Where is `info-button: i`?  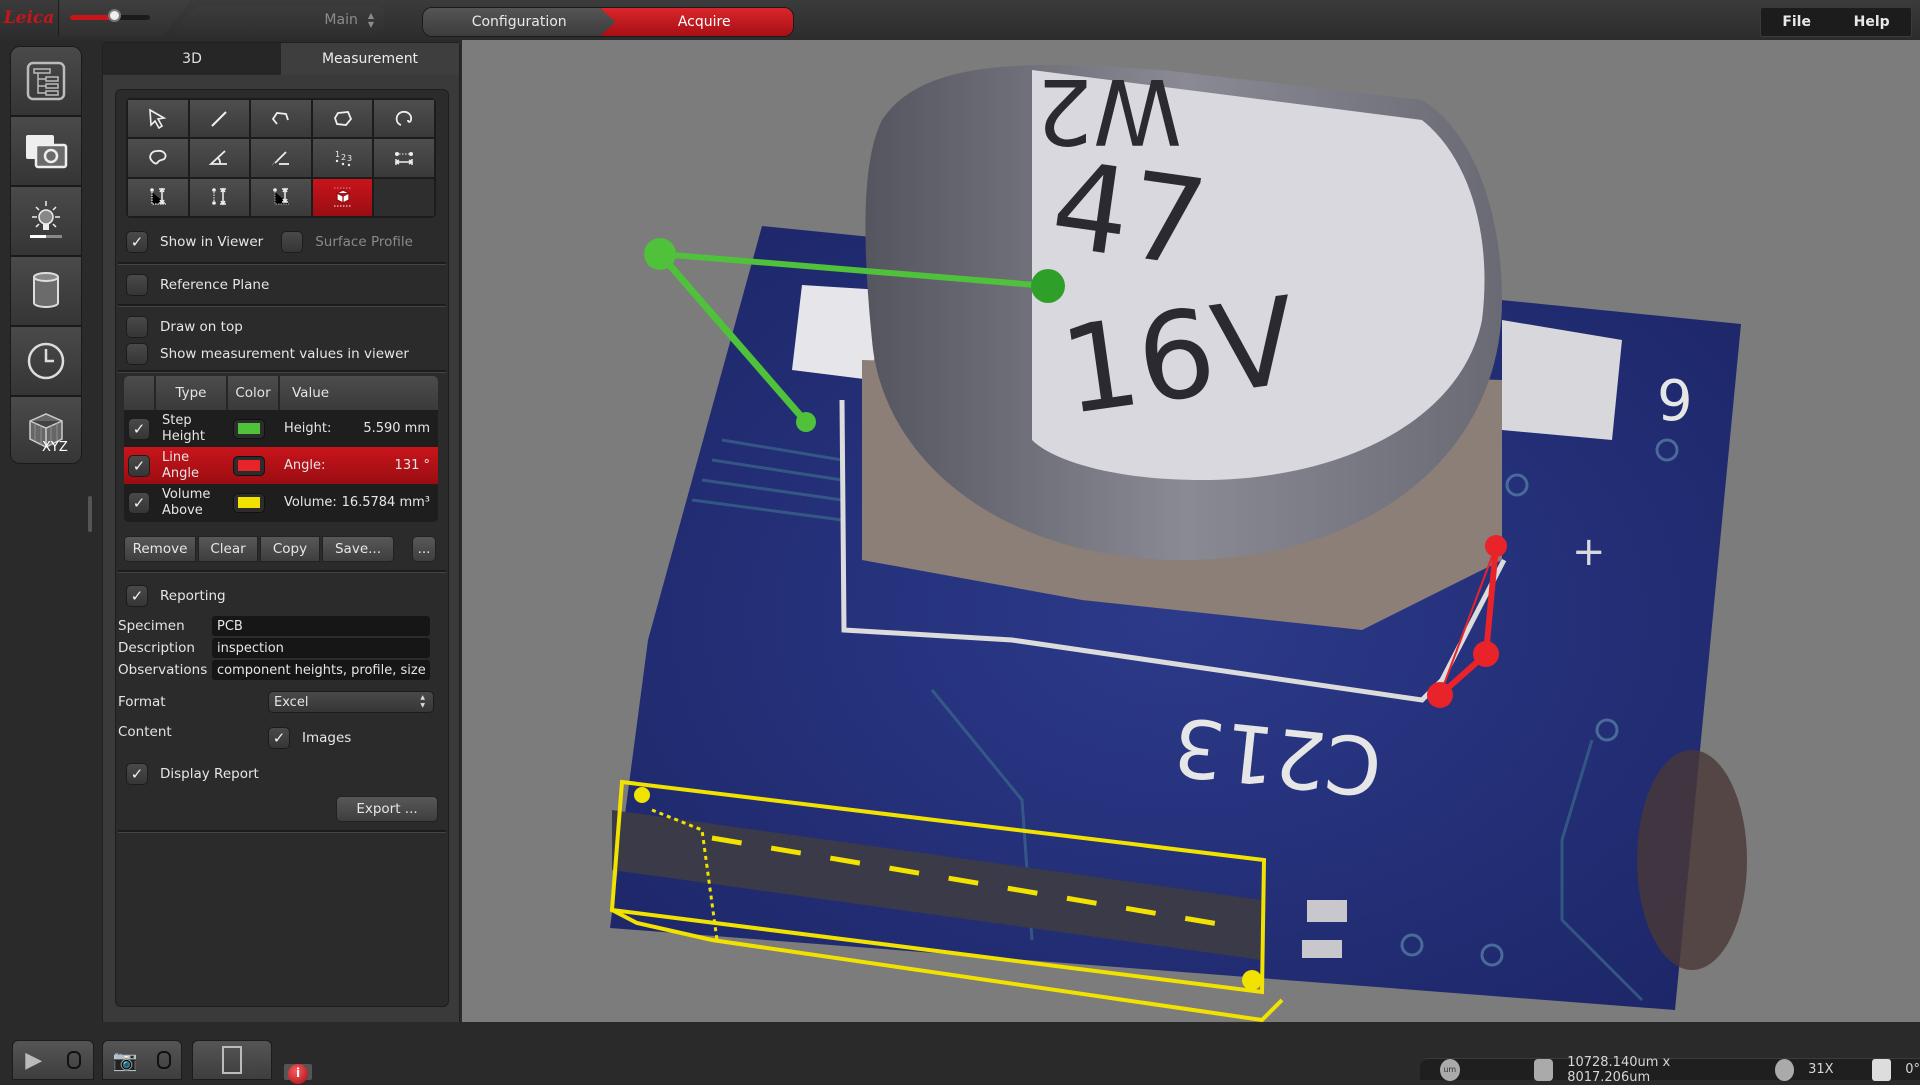
info-button: i is located at coordinates (298, 1074).